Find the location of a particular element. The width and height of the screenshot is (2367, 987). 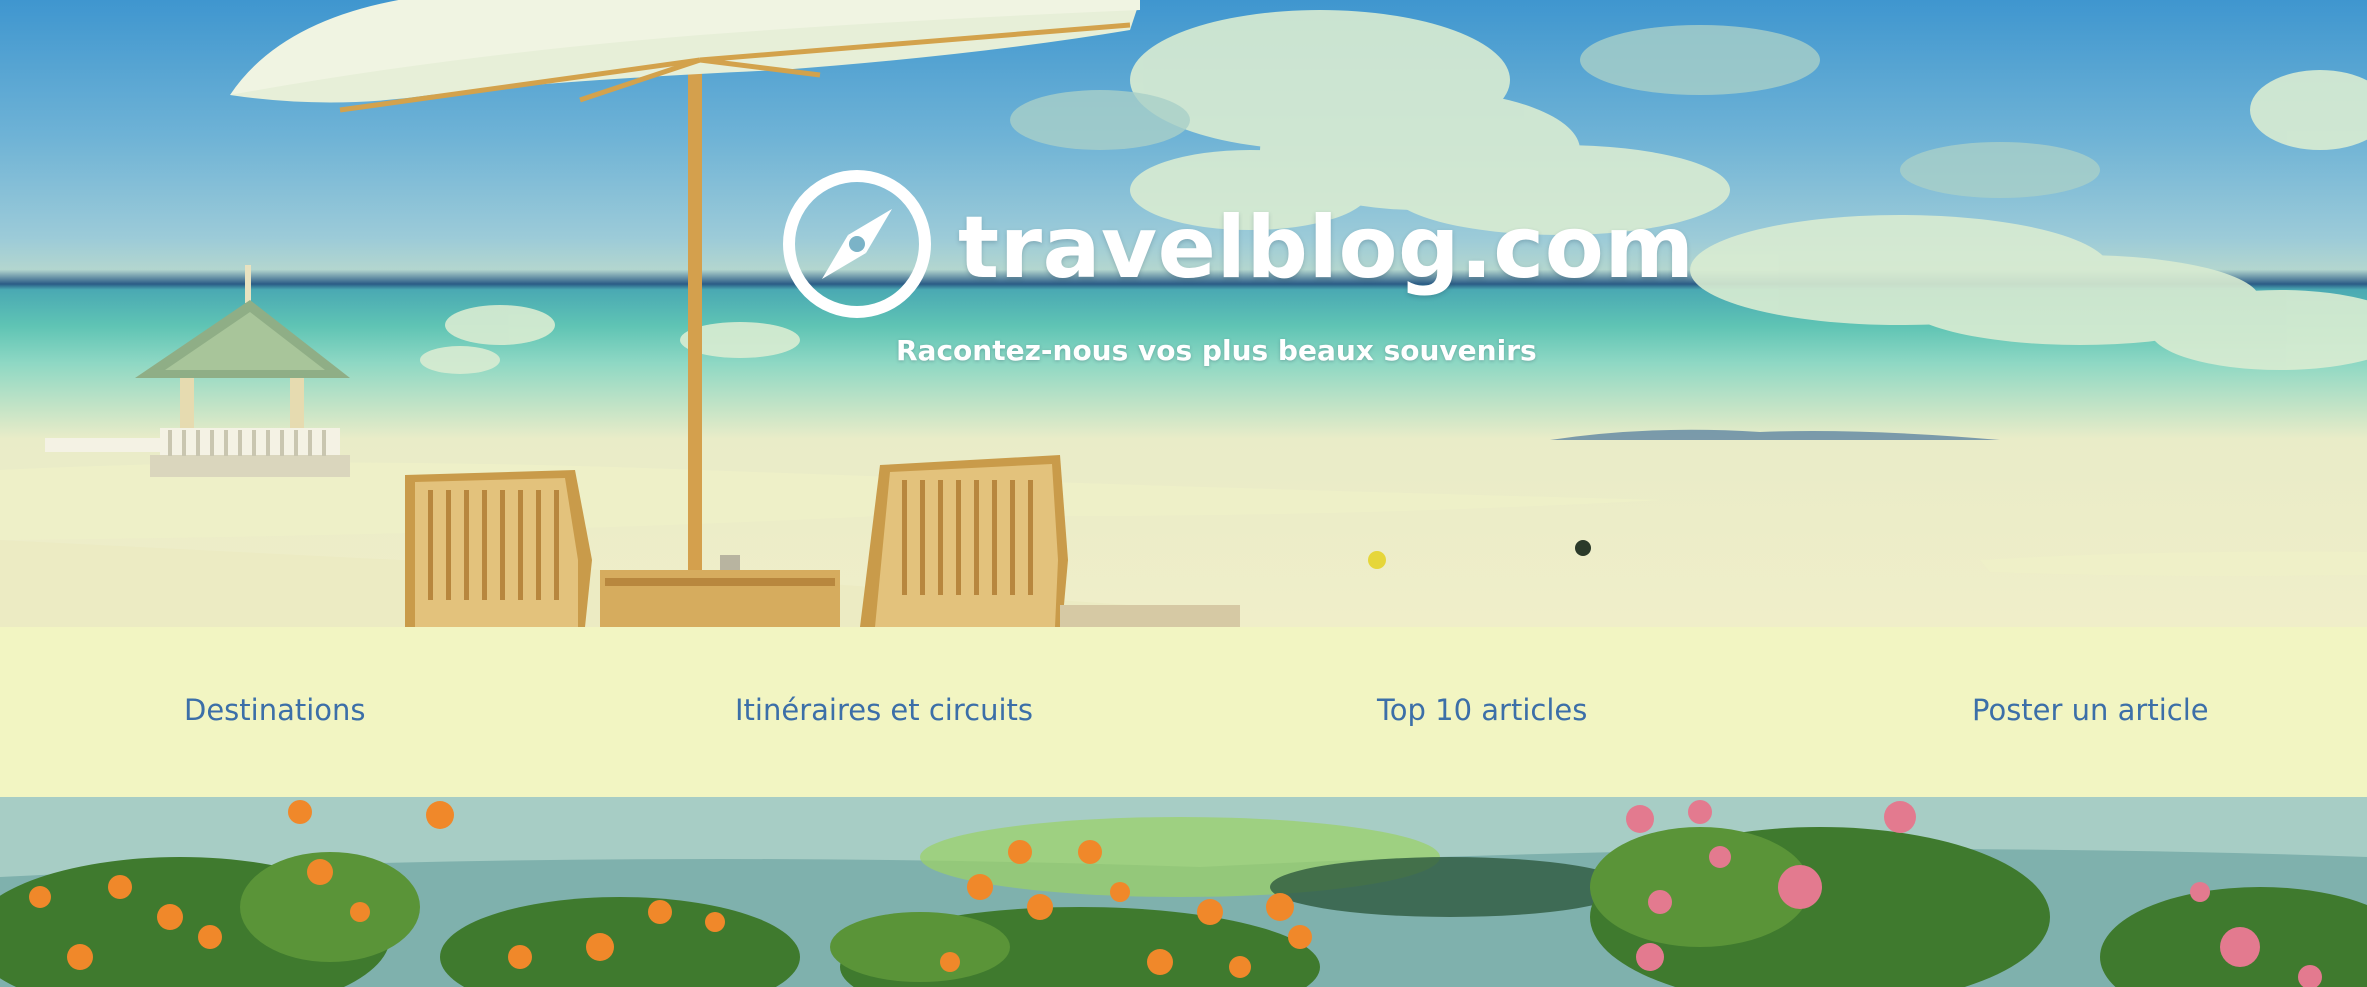

site-title: travelblog.com is located at coordinates (1326, 248).